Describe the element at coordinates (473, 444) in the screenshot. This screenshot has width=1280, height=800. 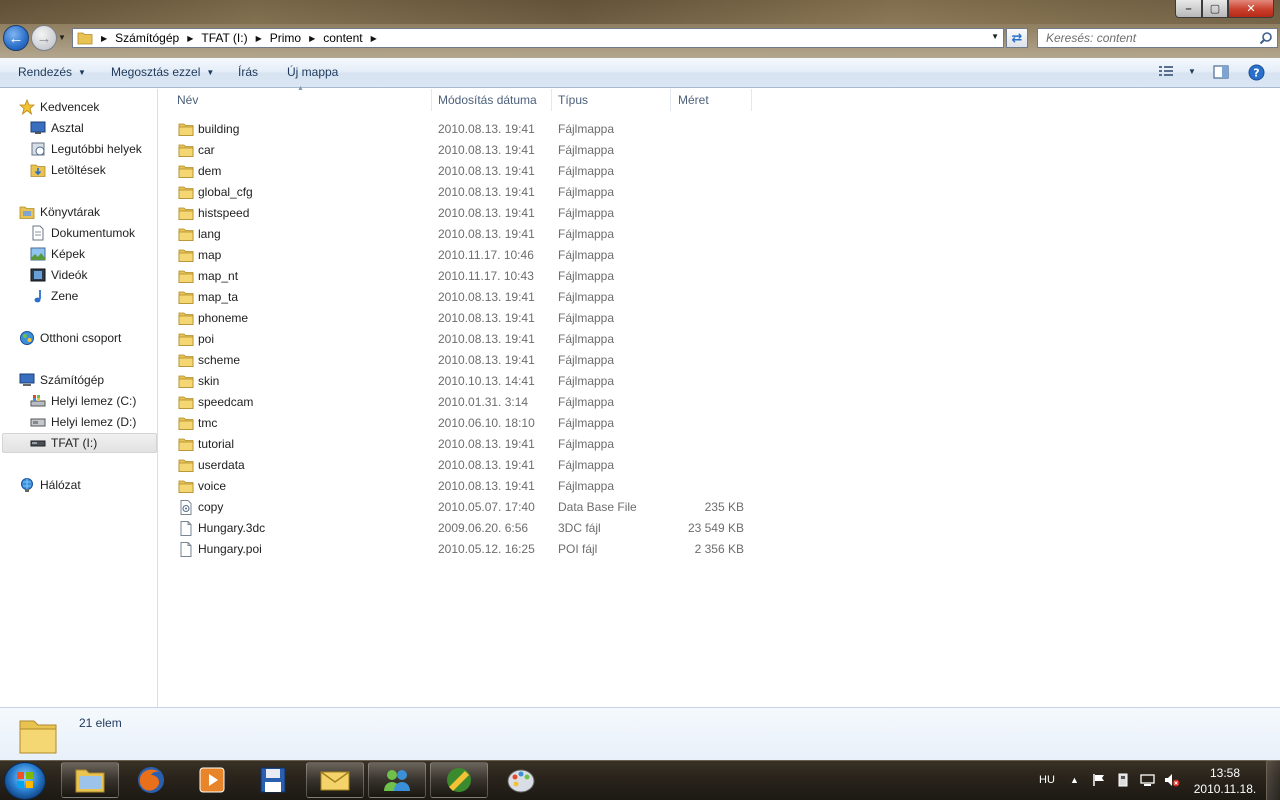
I see `file-row: tutorial 2010.08.13. 19:41 Fájlmappa` at that location.